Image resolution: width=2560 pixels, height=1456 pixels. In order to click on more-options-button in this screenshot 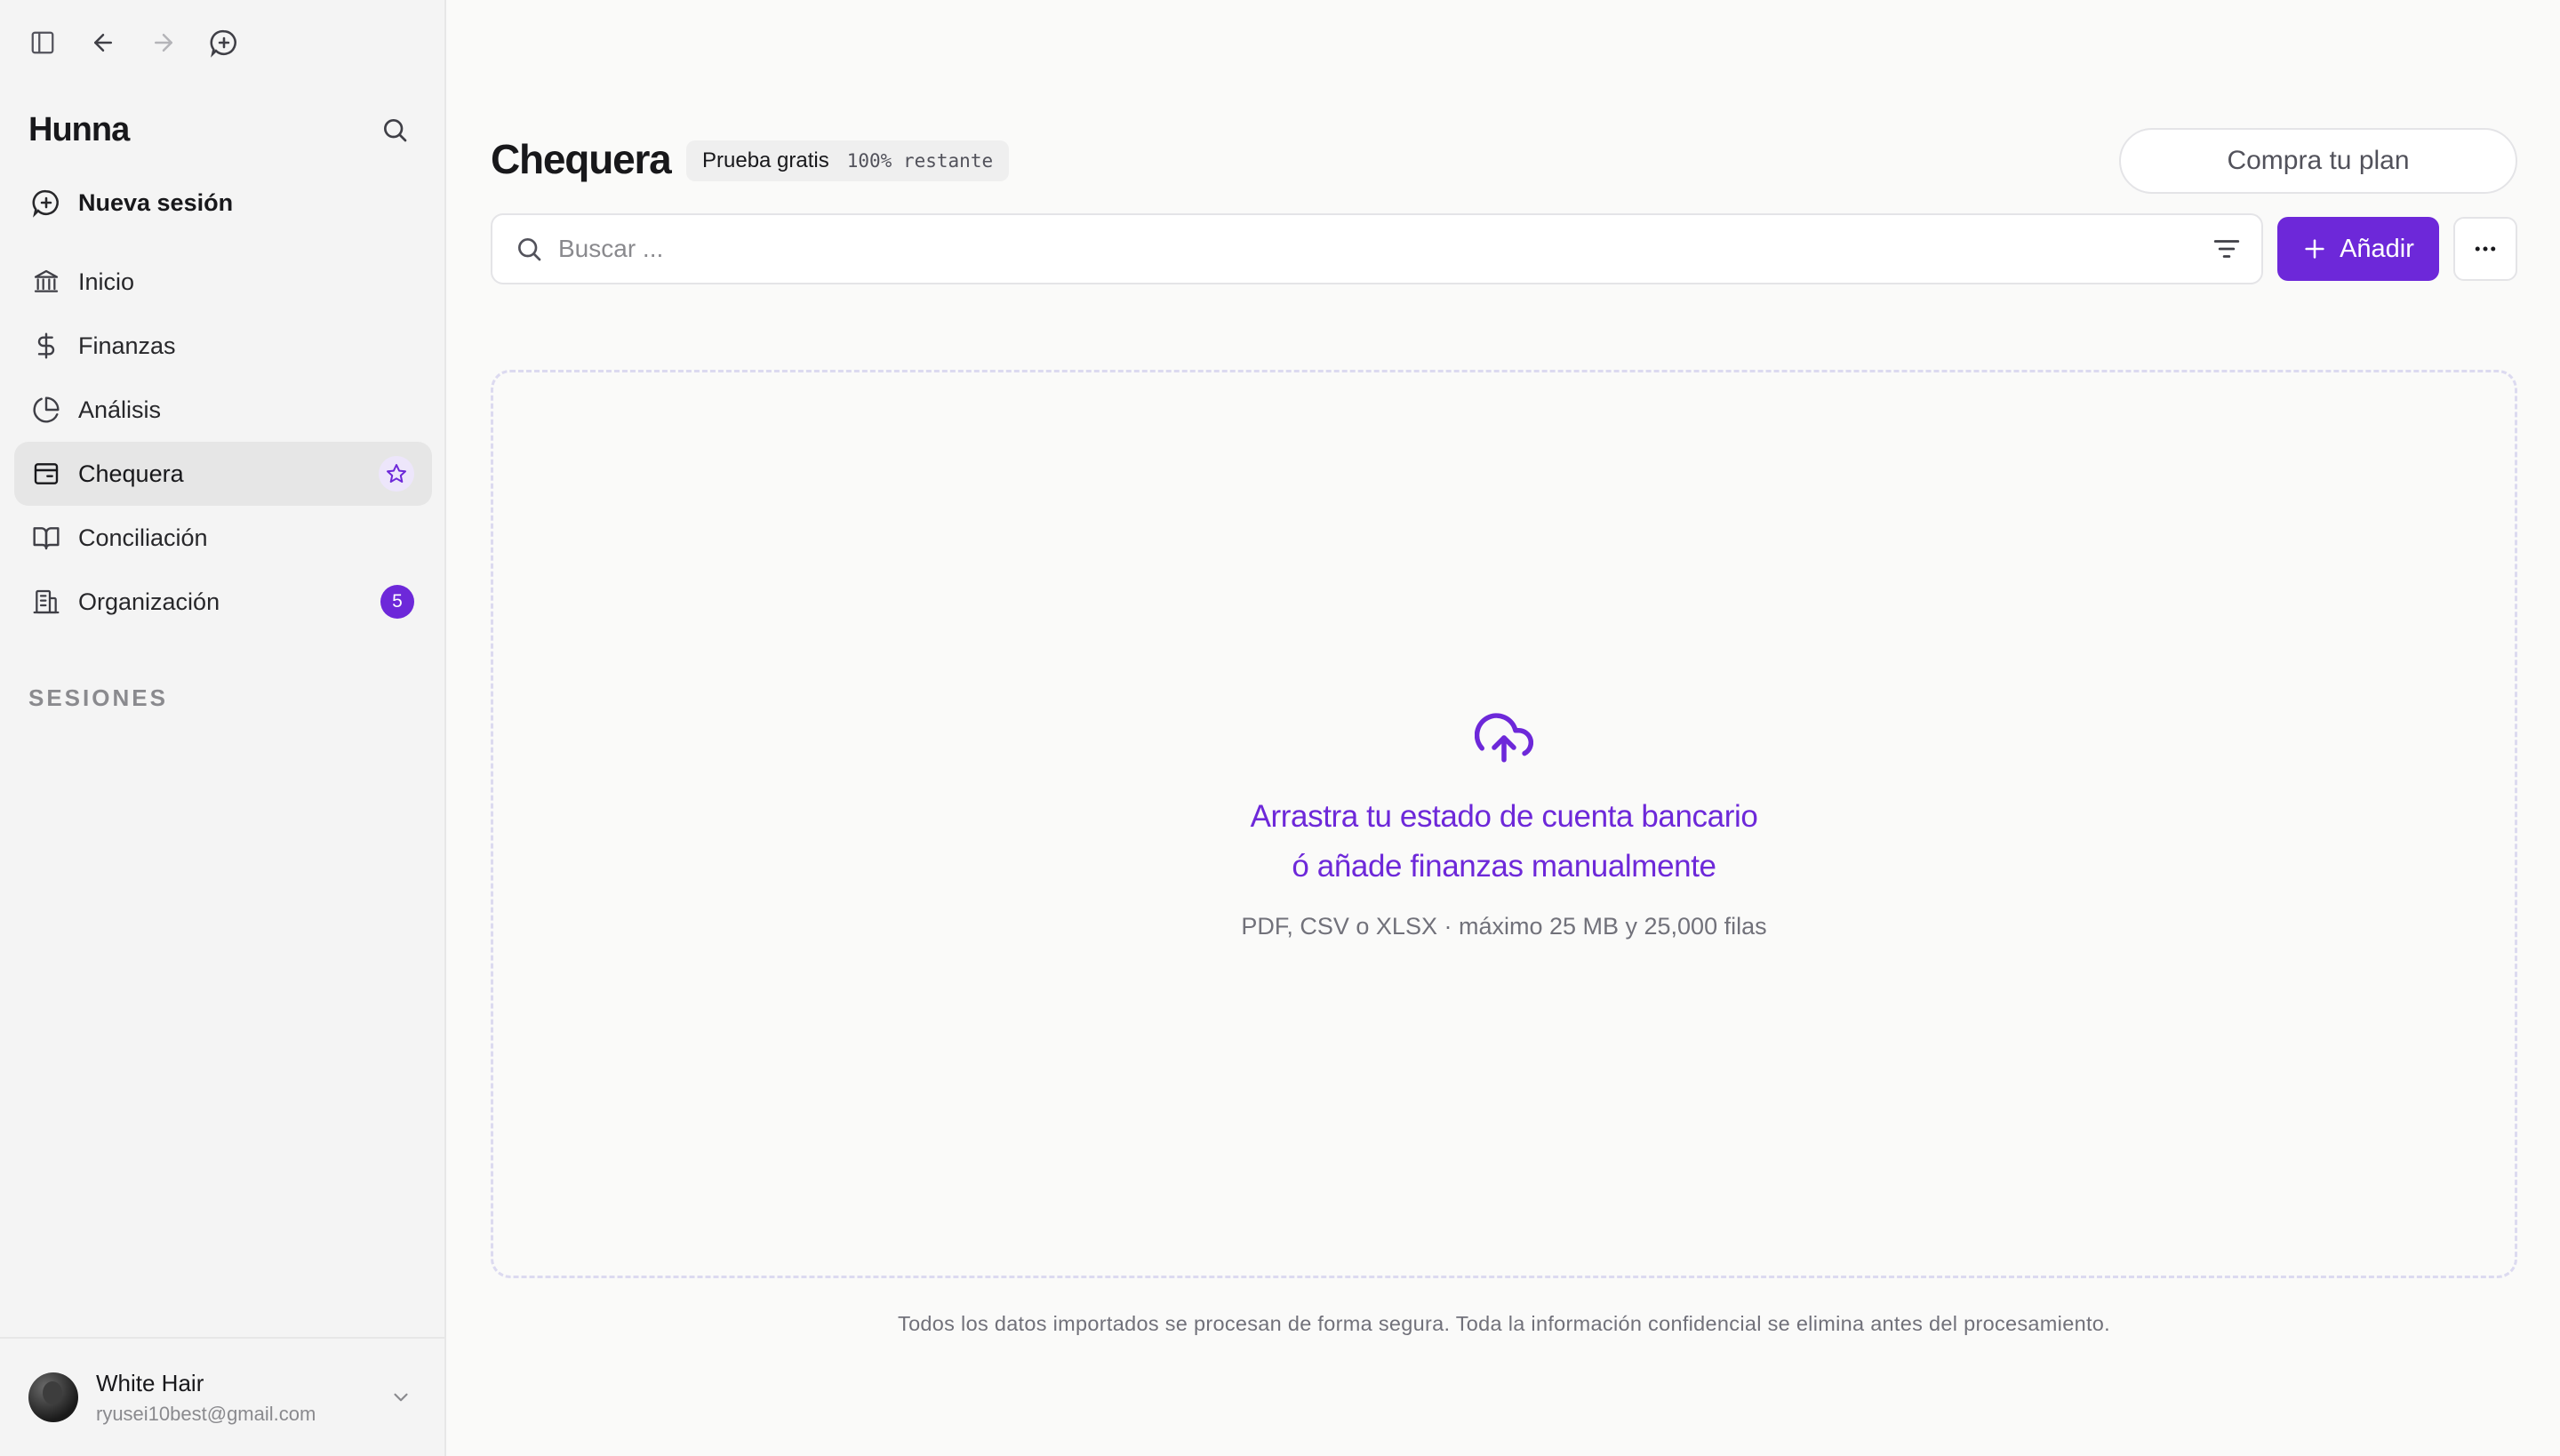, I will do `click(2485, 249)`.